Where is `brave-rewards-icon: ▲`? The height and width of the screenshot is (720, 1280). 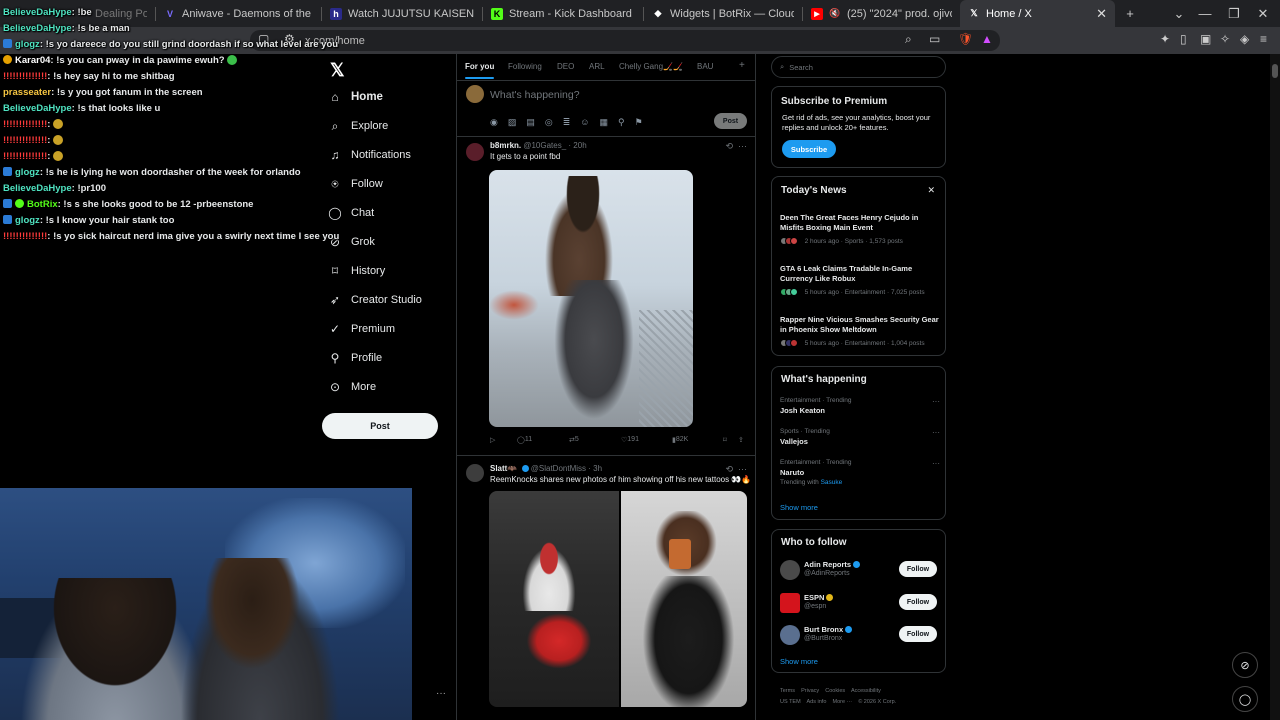
brave-rewards-icon: ▲ is located at coordinates (987, 39).